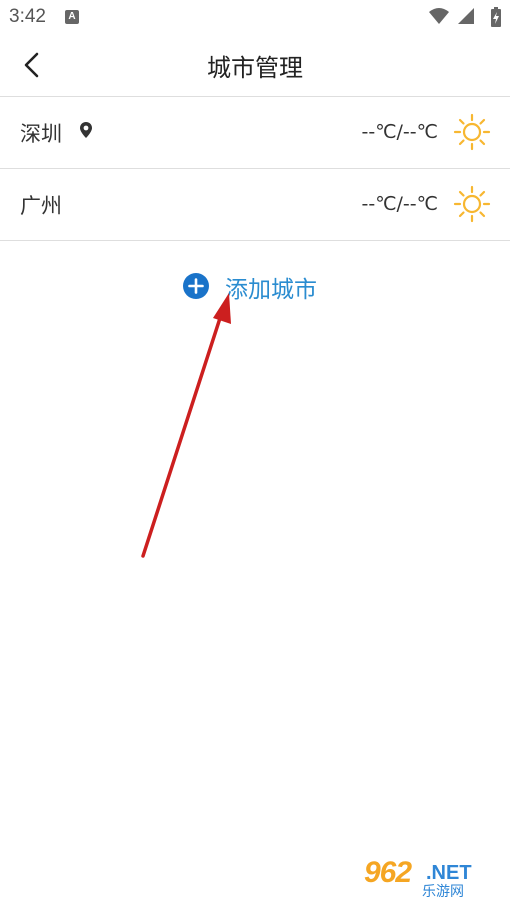 The width and height of the screenshot is (510, 906). What do you see at coordinates (255, 133) in the screenshot?
I see `city-row-shenzhen: 深圳 --℃/--℃` at bounding box center [255, 133].